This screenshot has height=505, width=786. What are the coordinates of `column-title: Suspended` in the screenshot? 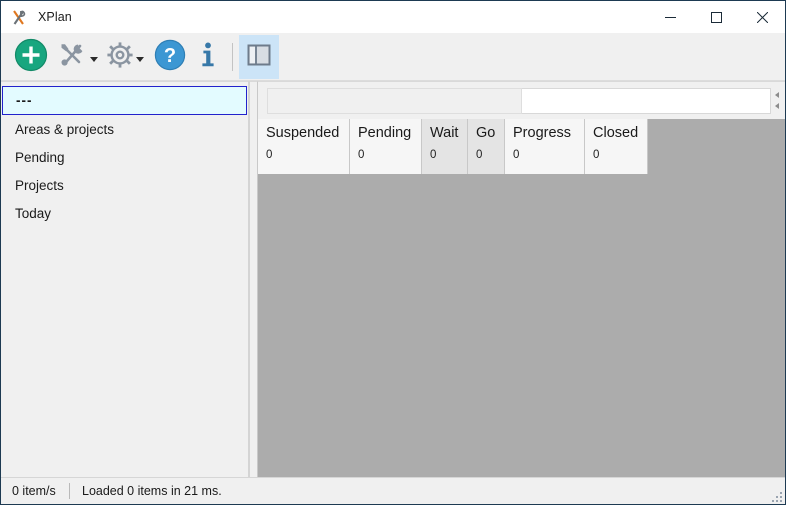 It's located at (303, 133).